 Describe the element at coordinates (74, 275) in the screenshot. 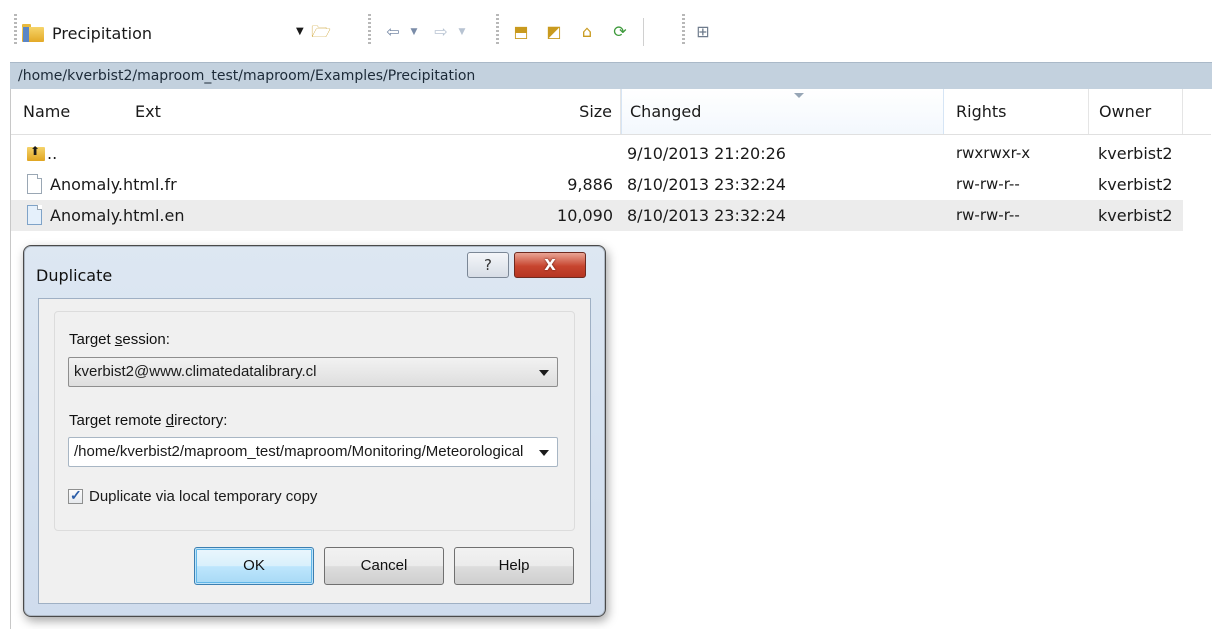

I see `dialog-title: Duplicate` at that location.